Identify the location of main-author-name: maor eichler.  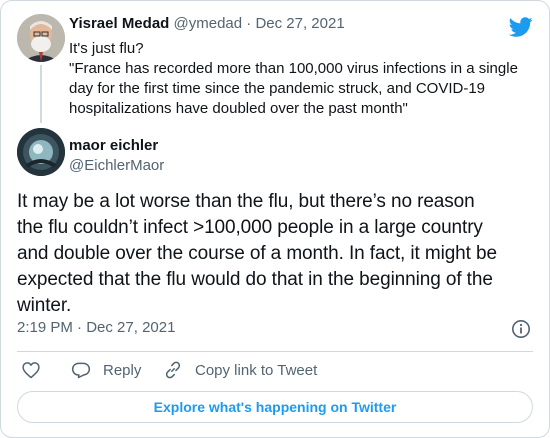
(113, 145).